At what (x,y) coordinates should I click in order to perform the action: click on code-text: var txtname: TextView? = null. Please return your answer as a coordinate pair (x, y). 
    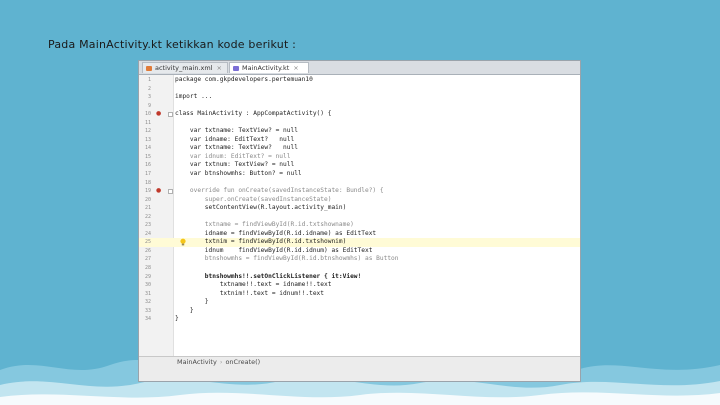
    Looking at the image, I should click on (236, 131).